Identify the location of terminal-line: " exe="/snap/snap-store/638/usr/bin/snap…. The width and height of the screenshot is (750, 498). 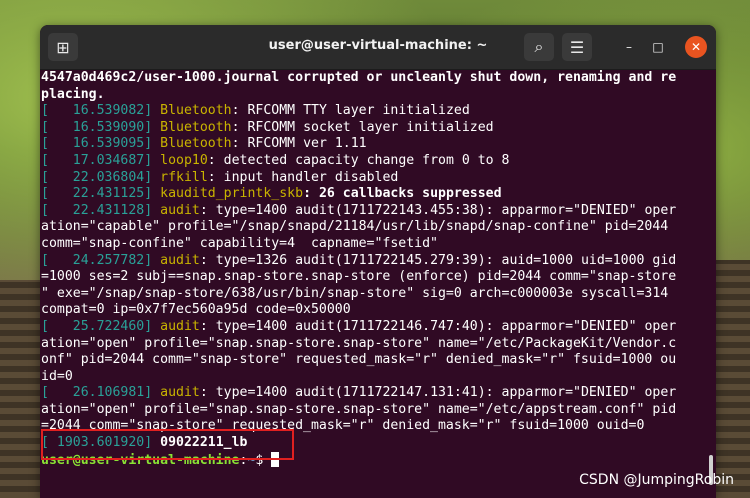
(373, 294).